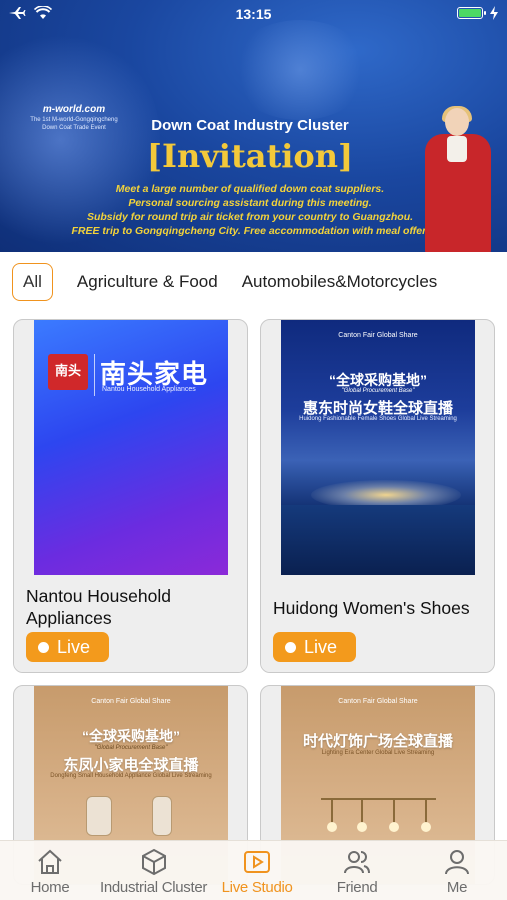  Describe the element at coordinates (340, 282) in the screenshot. I see `tab-automobiles-motorcycles: Automobiles&Motorcycles` at that location.